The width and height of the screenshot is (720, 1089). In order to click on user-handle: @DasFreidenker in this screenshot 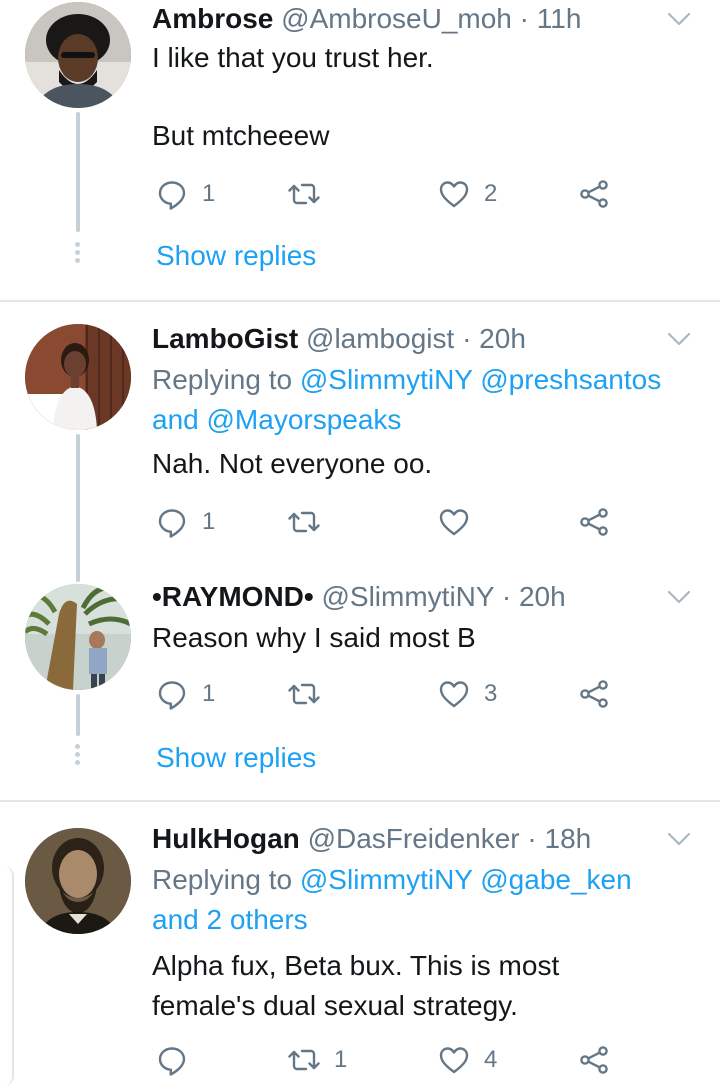, I will do `click(414, 838)`.